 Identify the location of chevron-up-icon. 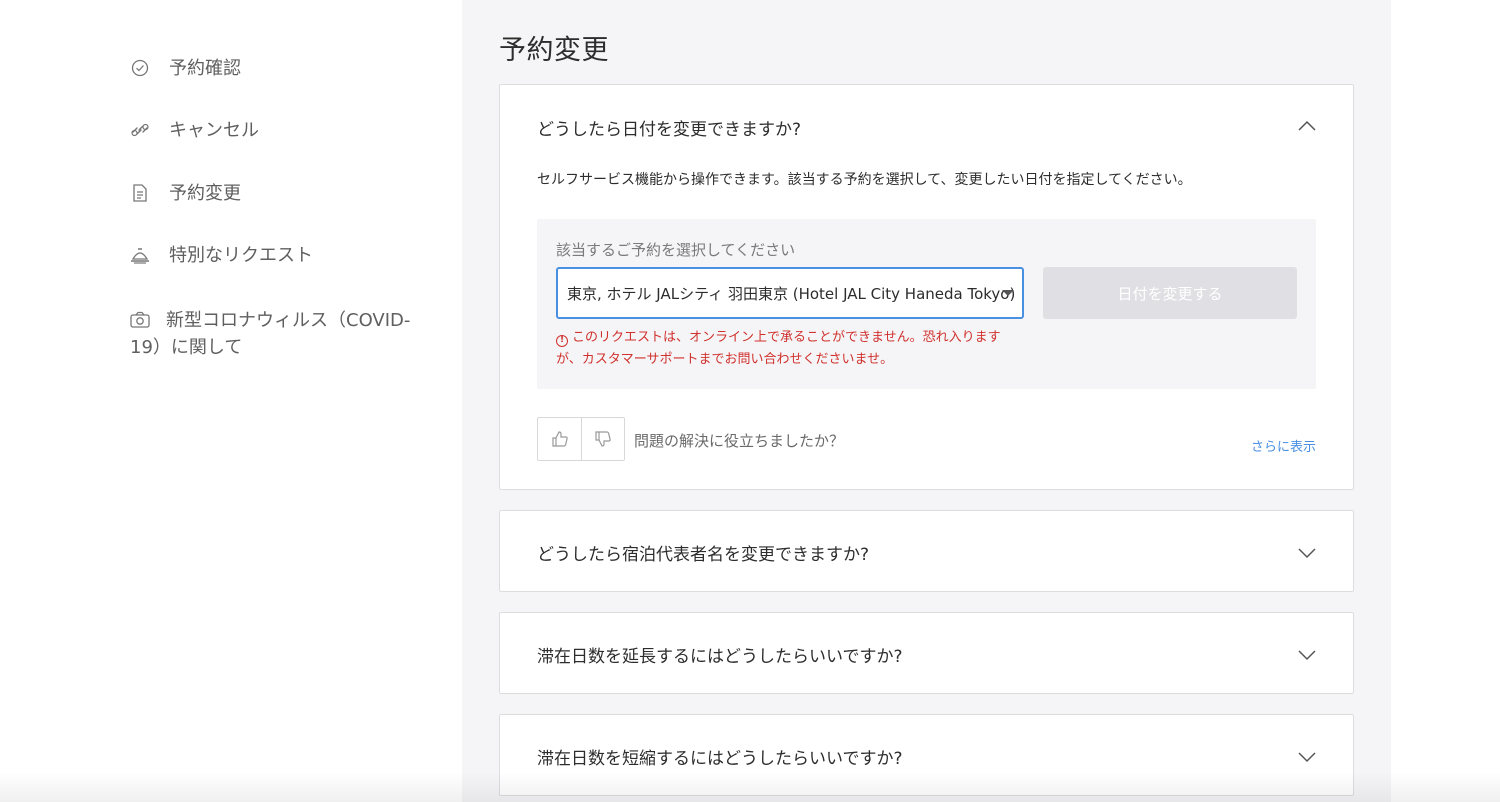
(1307, 125).